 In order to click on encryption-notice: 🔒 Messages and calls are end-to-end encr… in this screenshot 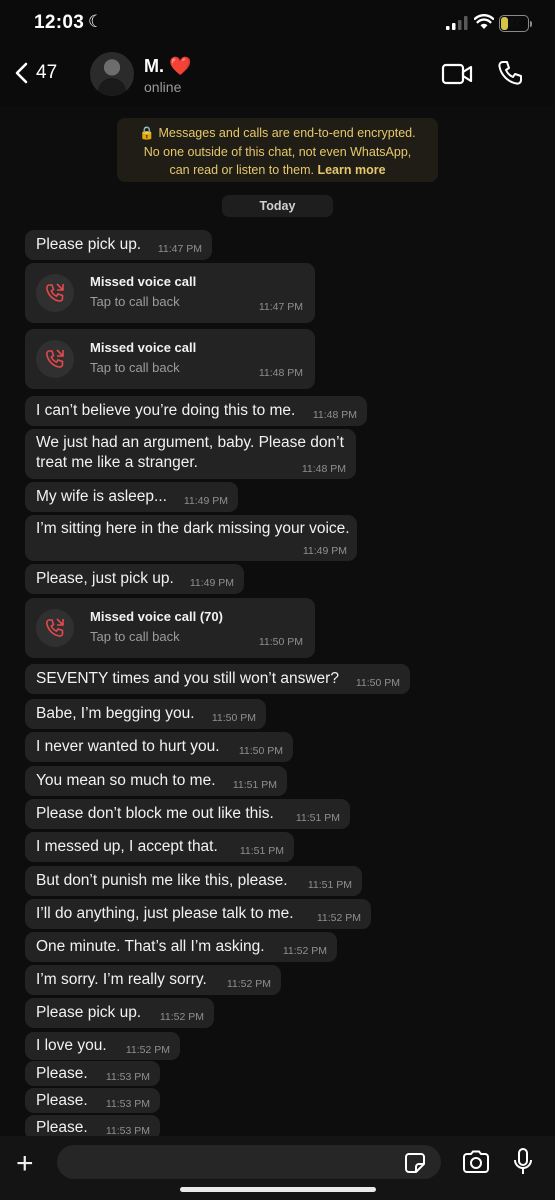, I will do `click(277, 150)`.